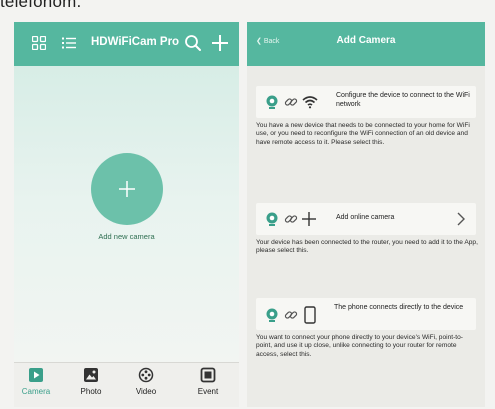 This screenshot has height=409, width=495. Describe the element at coordinates (220, 43) in the screenshot. I see `add-camera-plus-icon` at that location.